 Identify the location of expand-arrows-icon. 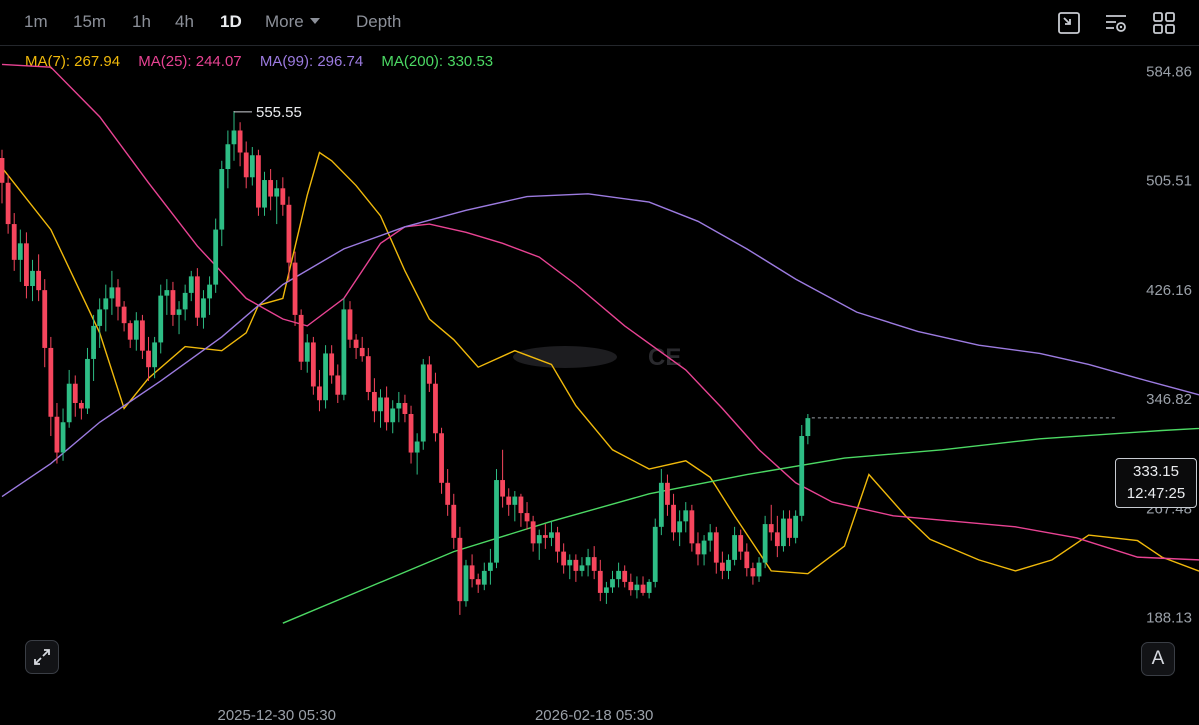
(42, 657).